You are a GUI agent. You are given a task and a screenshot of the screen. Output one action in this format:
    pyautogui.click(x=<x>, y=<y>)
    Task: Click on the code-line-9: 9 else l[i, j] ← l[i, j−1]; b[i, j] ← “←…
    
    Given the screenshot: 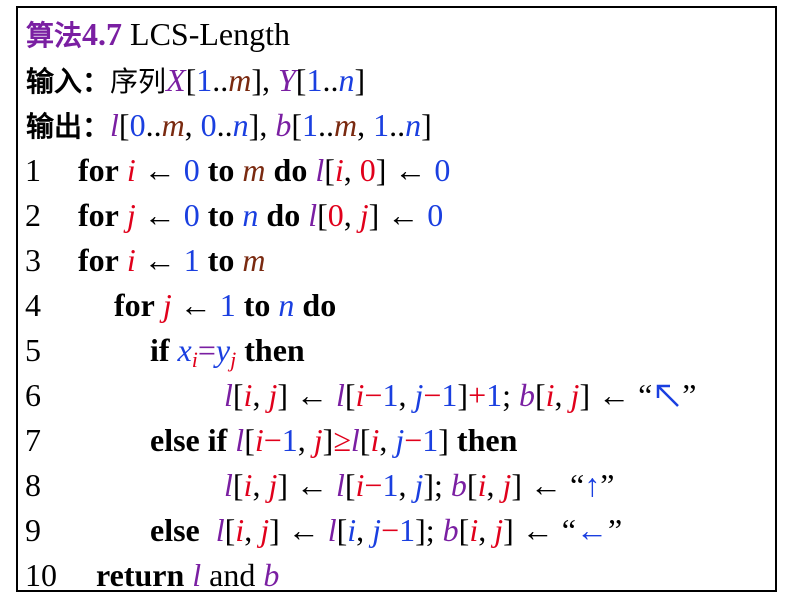 What is the action you would take?
    pyautogui.click(x=396, y=530)
    